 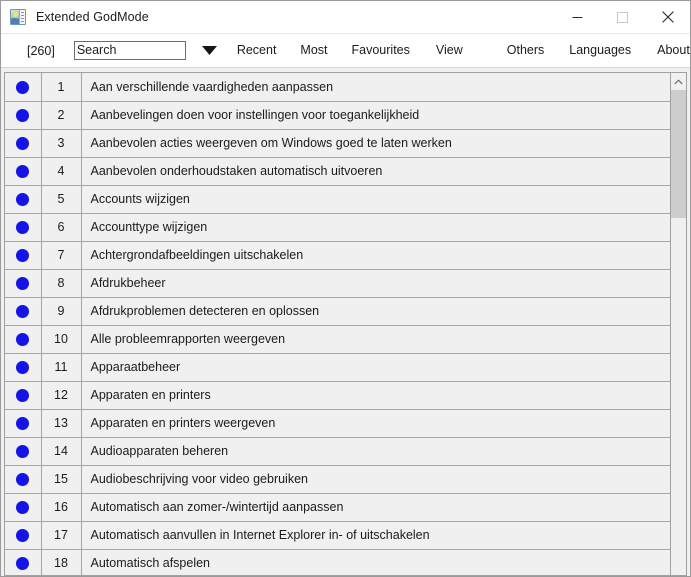 What do you see at coordinates (678, 154) in the screenshot?
I see `scrollbar-thumb` at bounding box center [678, 154].